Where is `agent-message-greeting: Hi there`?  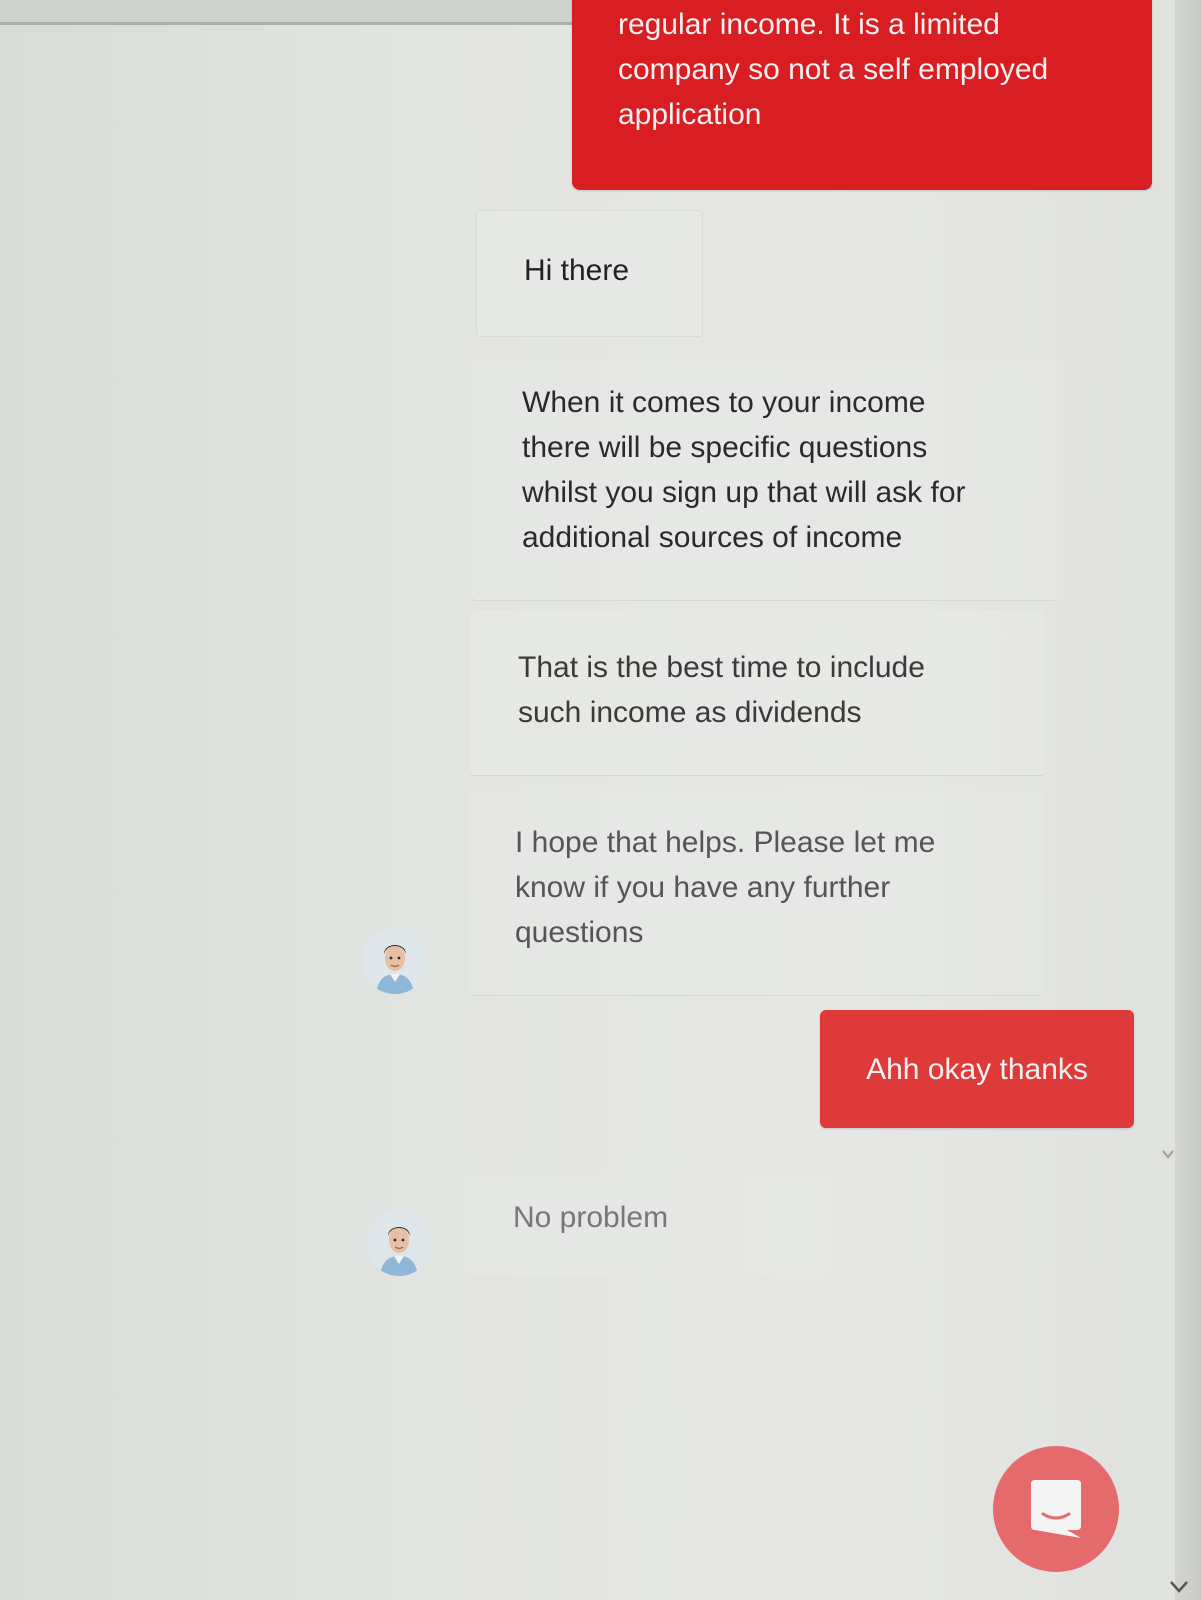 agent-message-greeting: Hi there is located at coordinates (589, 273).